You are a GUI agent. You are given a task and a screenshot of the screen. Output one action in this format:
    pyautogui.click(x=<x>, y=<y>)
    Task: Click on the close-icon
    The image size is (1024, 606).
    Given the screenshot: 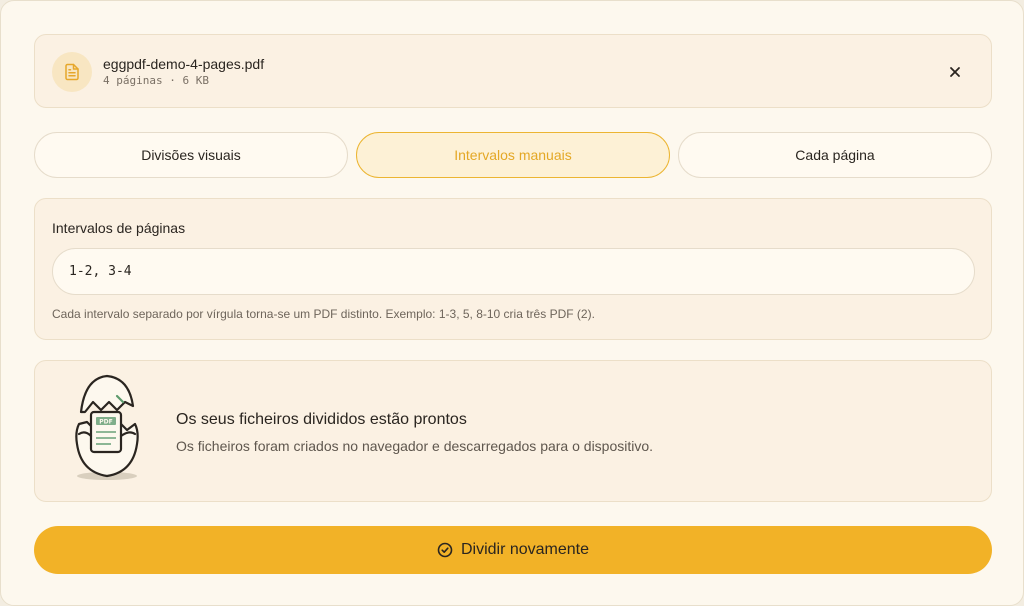 What is the action you would take?
    pyautogui.click(x=955, y=72)
    